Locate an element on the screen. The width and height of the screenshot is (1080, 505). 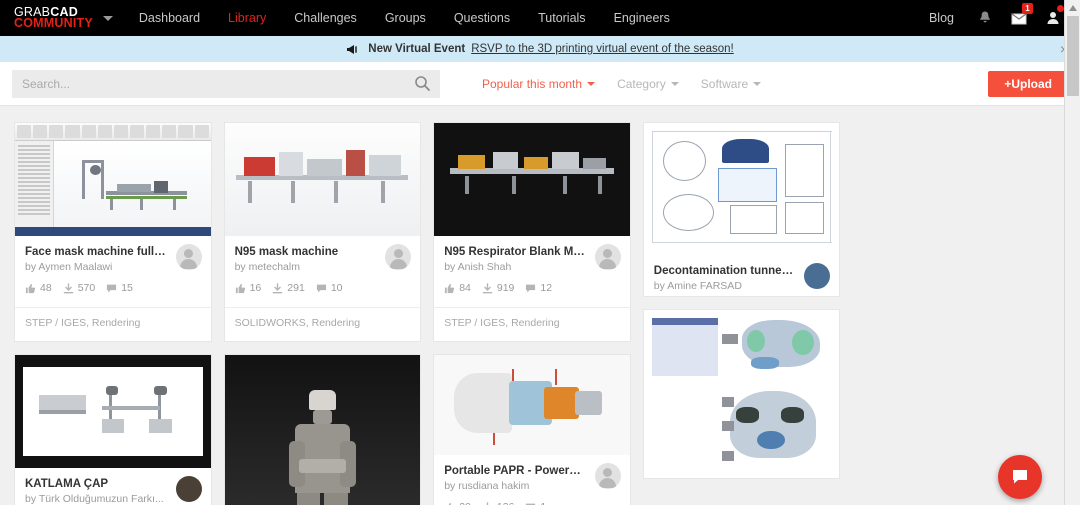
downloads-stat: 570 is located at coordinates (79, 288).